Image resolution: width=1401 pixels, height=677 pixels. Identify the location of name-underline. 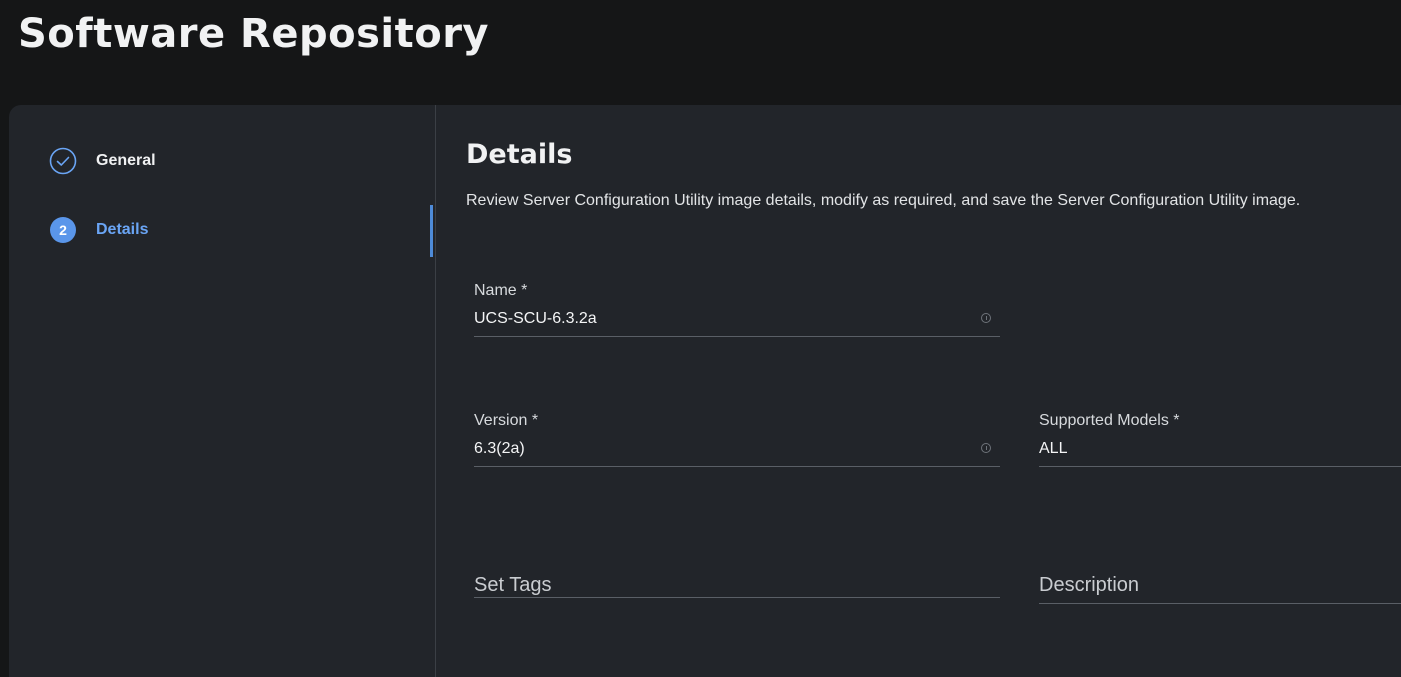
(737, 336).